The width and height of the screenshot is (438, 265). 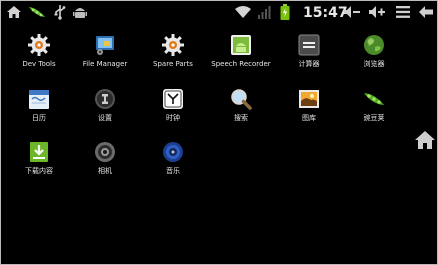 I want to click on android-debug-icon, so click(x=80, y=14).